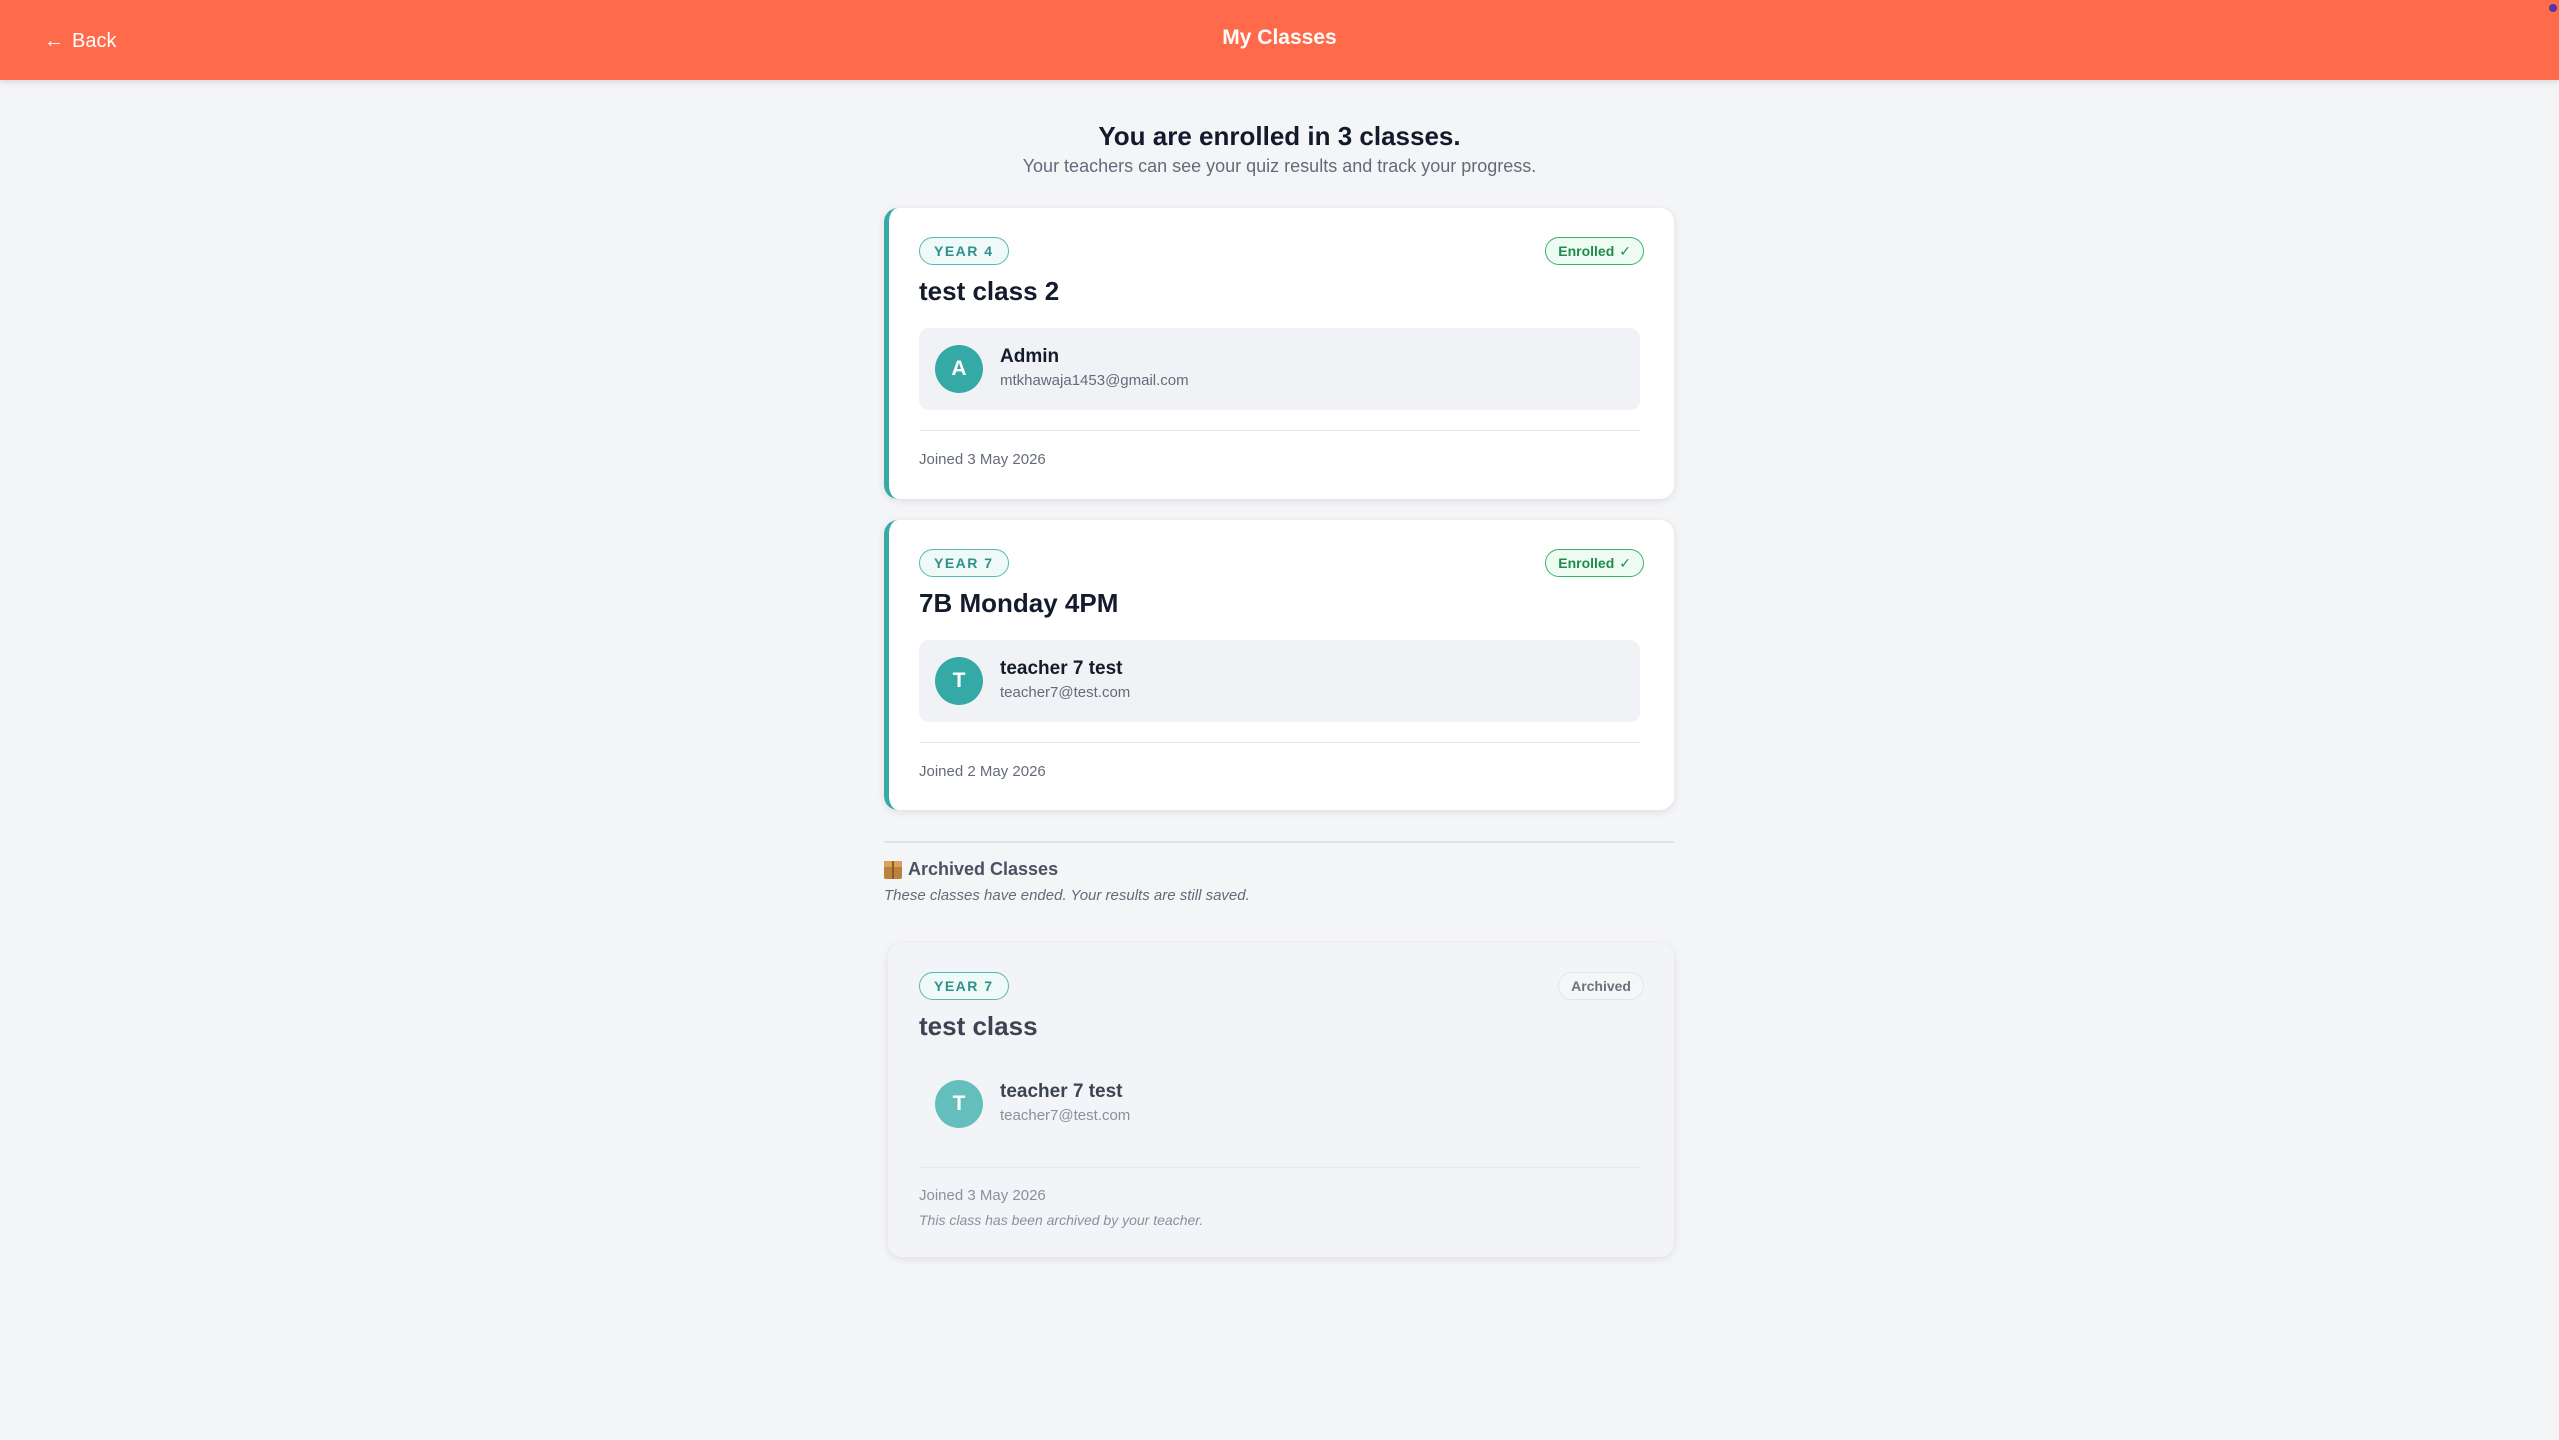 This screenshot has height=1440, width=2559. I want to click on package-icon, so click(893, 869).